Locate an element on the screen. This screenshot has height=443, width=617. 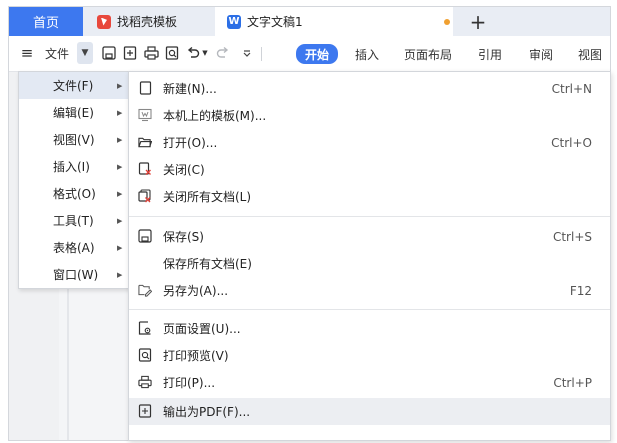
file-menu-dropdown-button: ▼ is located at coordinates (85, 53).